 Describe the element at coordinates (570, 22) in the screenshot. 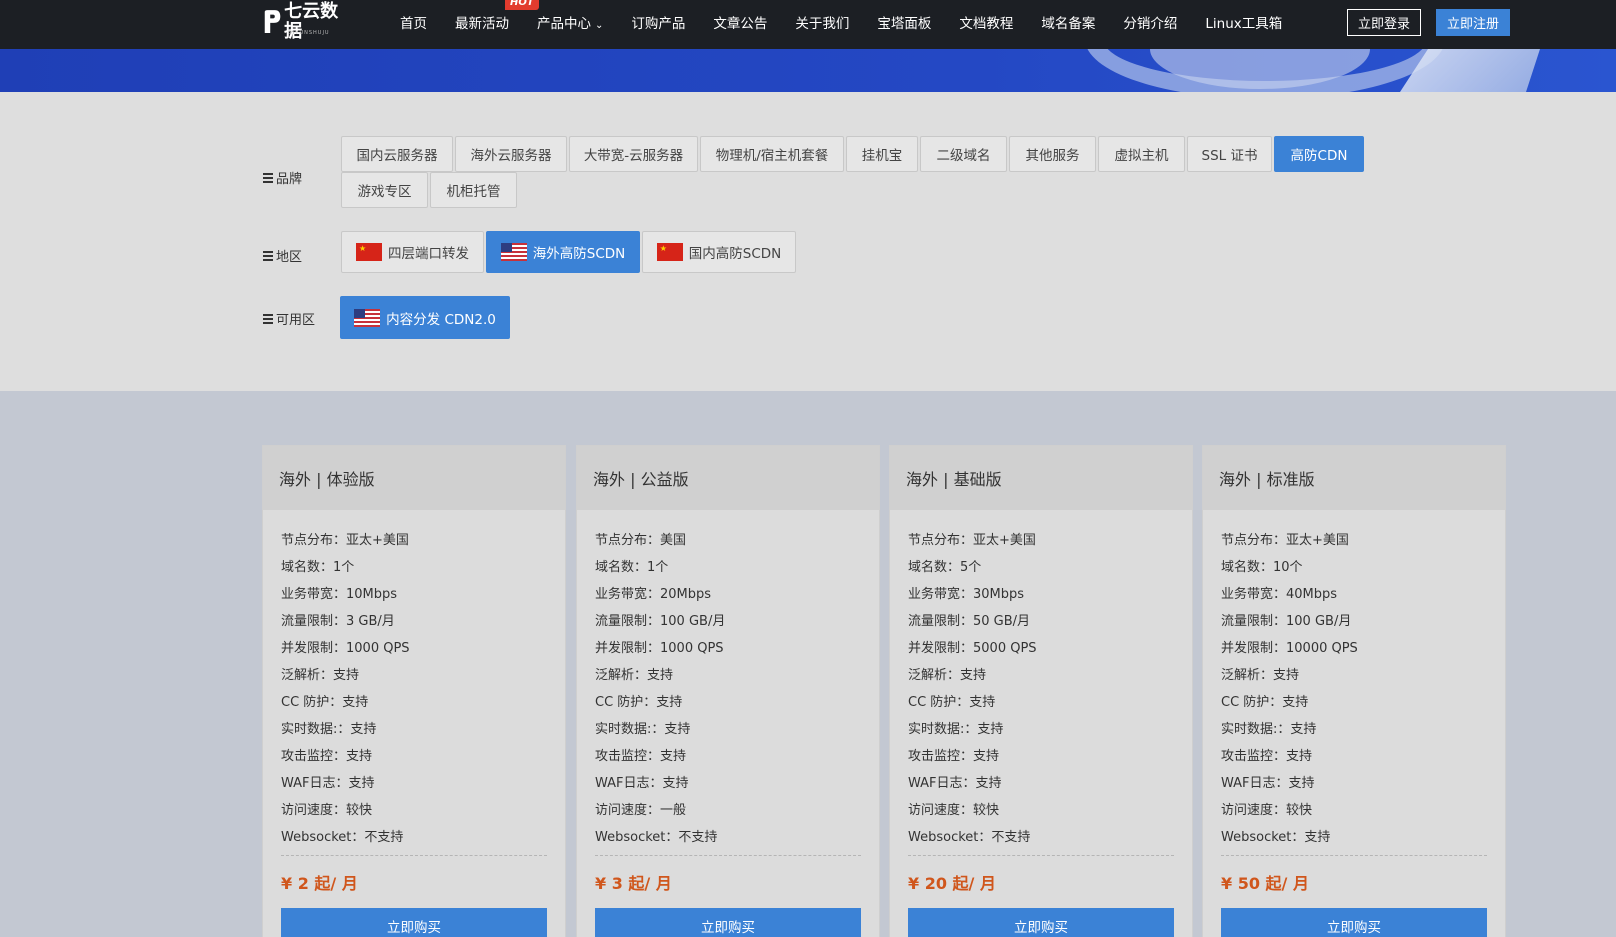

I see `nav-product-center: 产品中心 ⌄` at that location.